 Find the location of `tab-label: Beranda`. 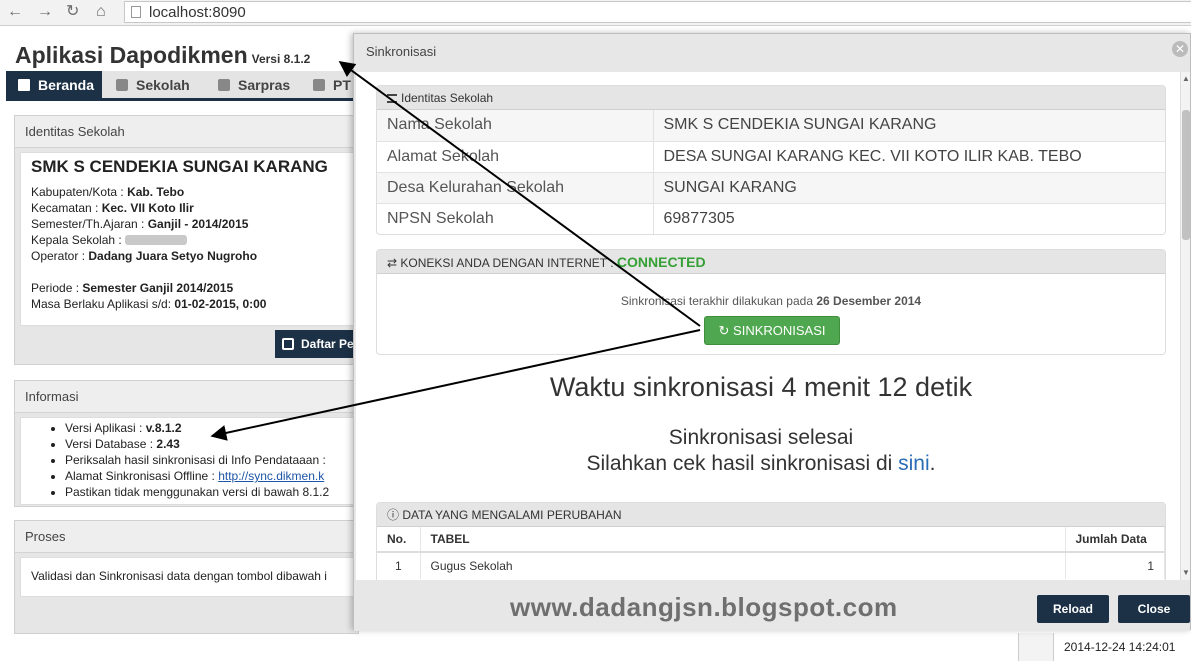

tab-label: Beranda is located at coordinates (66, 85).